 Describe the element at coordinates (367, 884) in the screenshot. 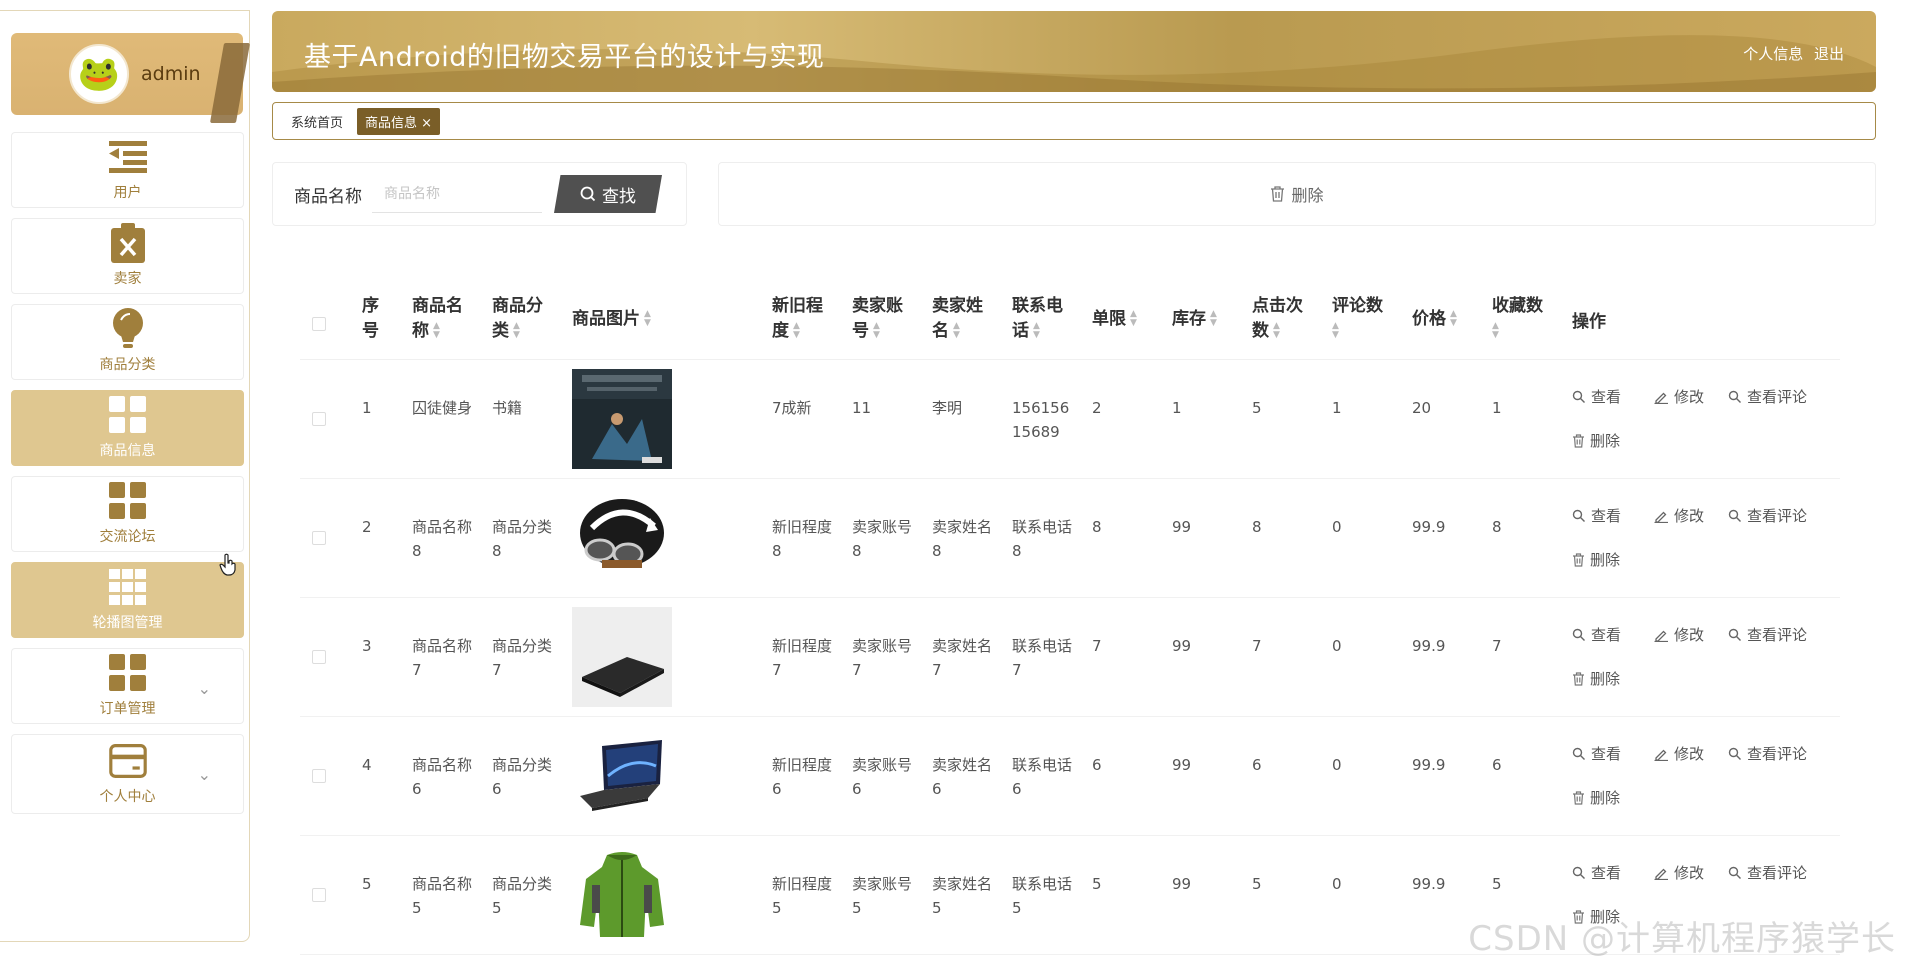

I see `cell-no: 5` at that location.